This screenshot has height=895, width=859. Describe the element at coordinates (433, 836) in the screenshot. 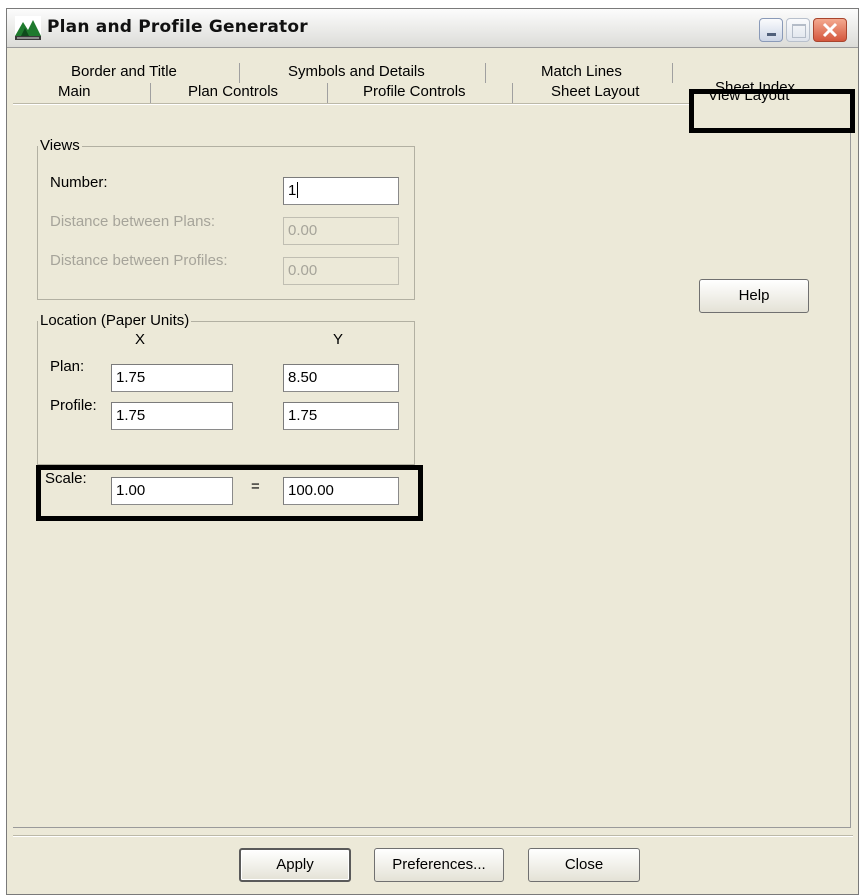

I see `button-bar-divider` at that location.